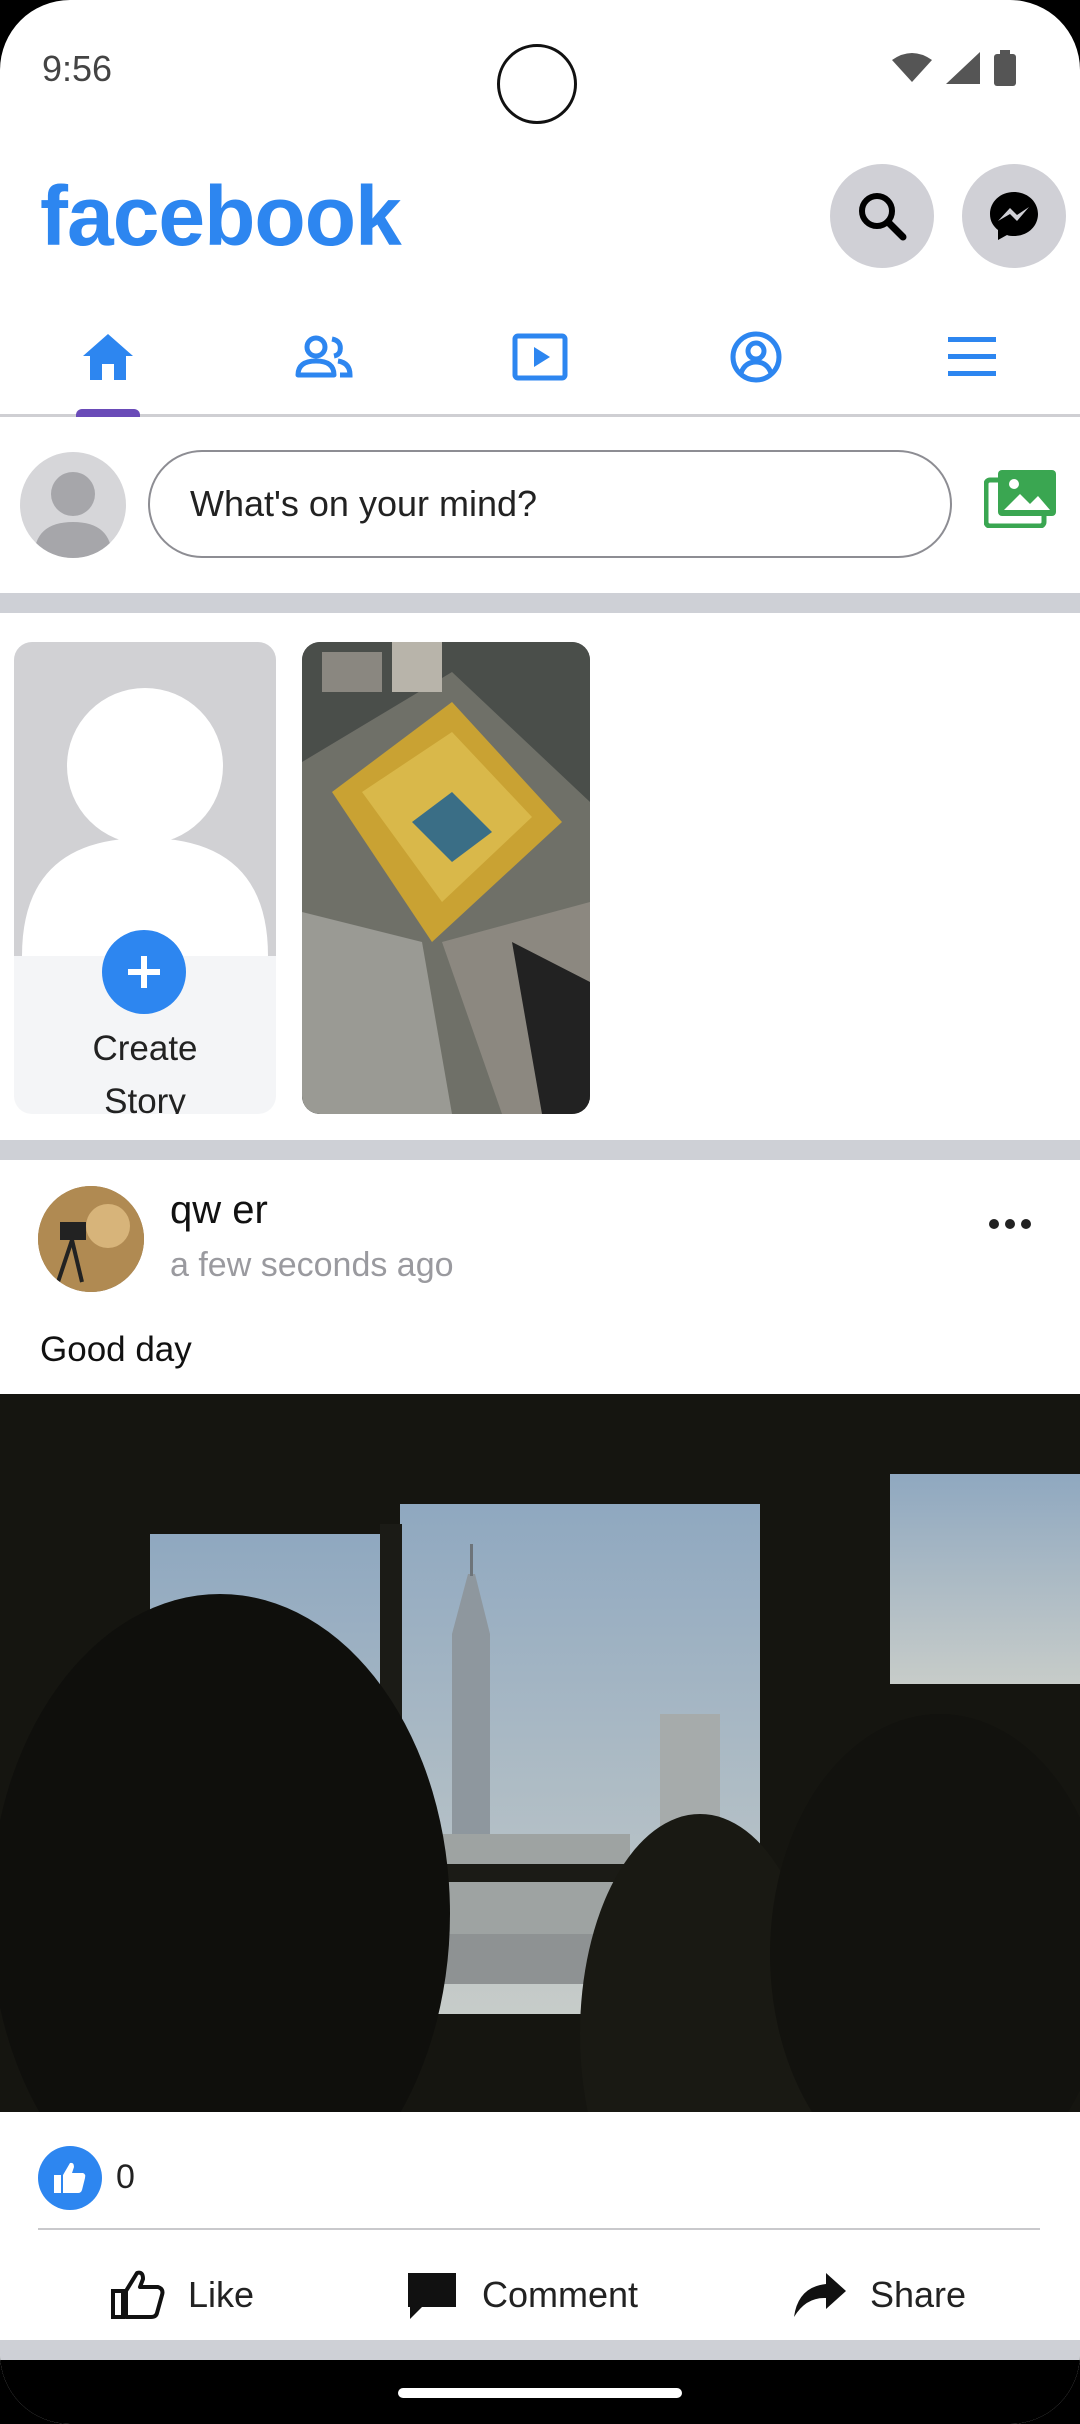 The height and width of the screenshot is (2424, 1080). I want to click on top-tab-bar, so click(540, 358).